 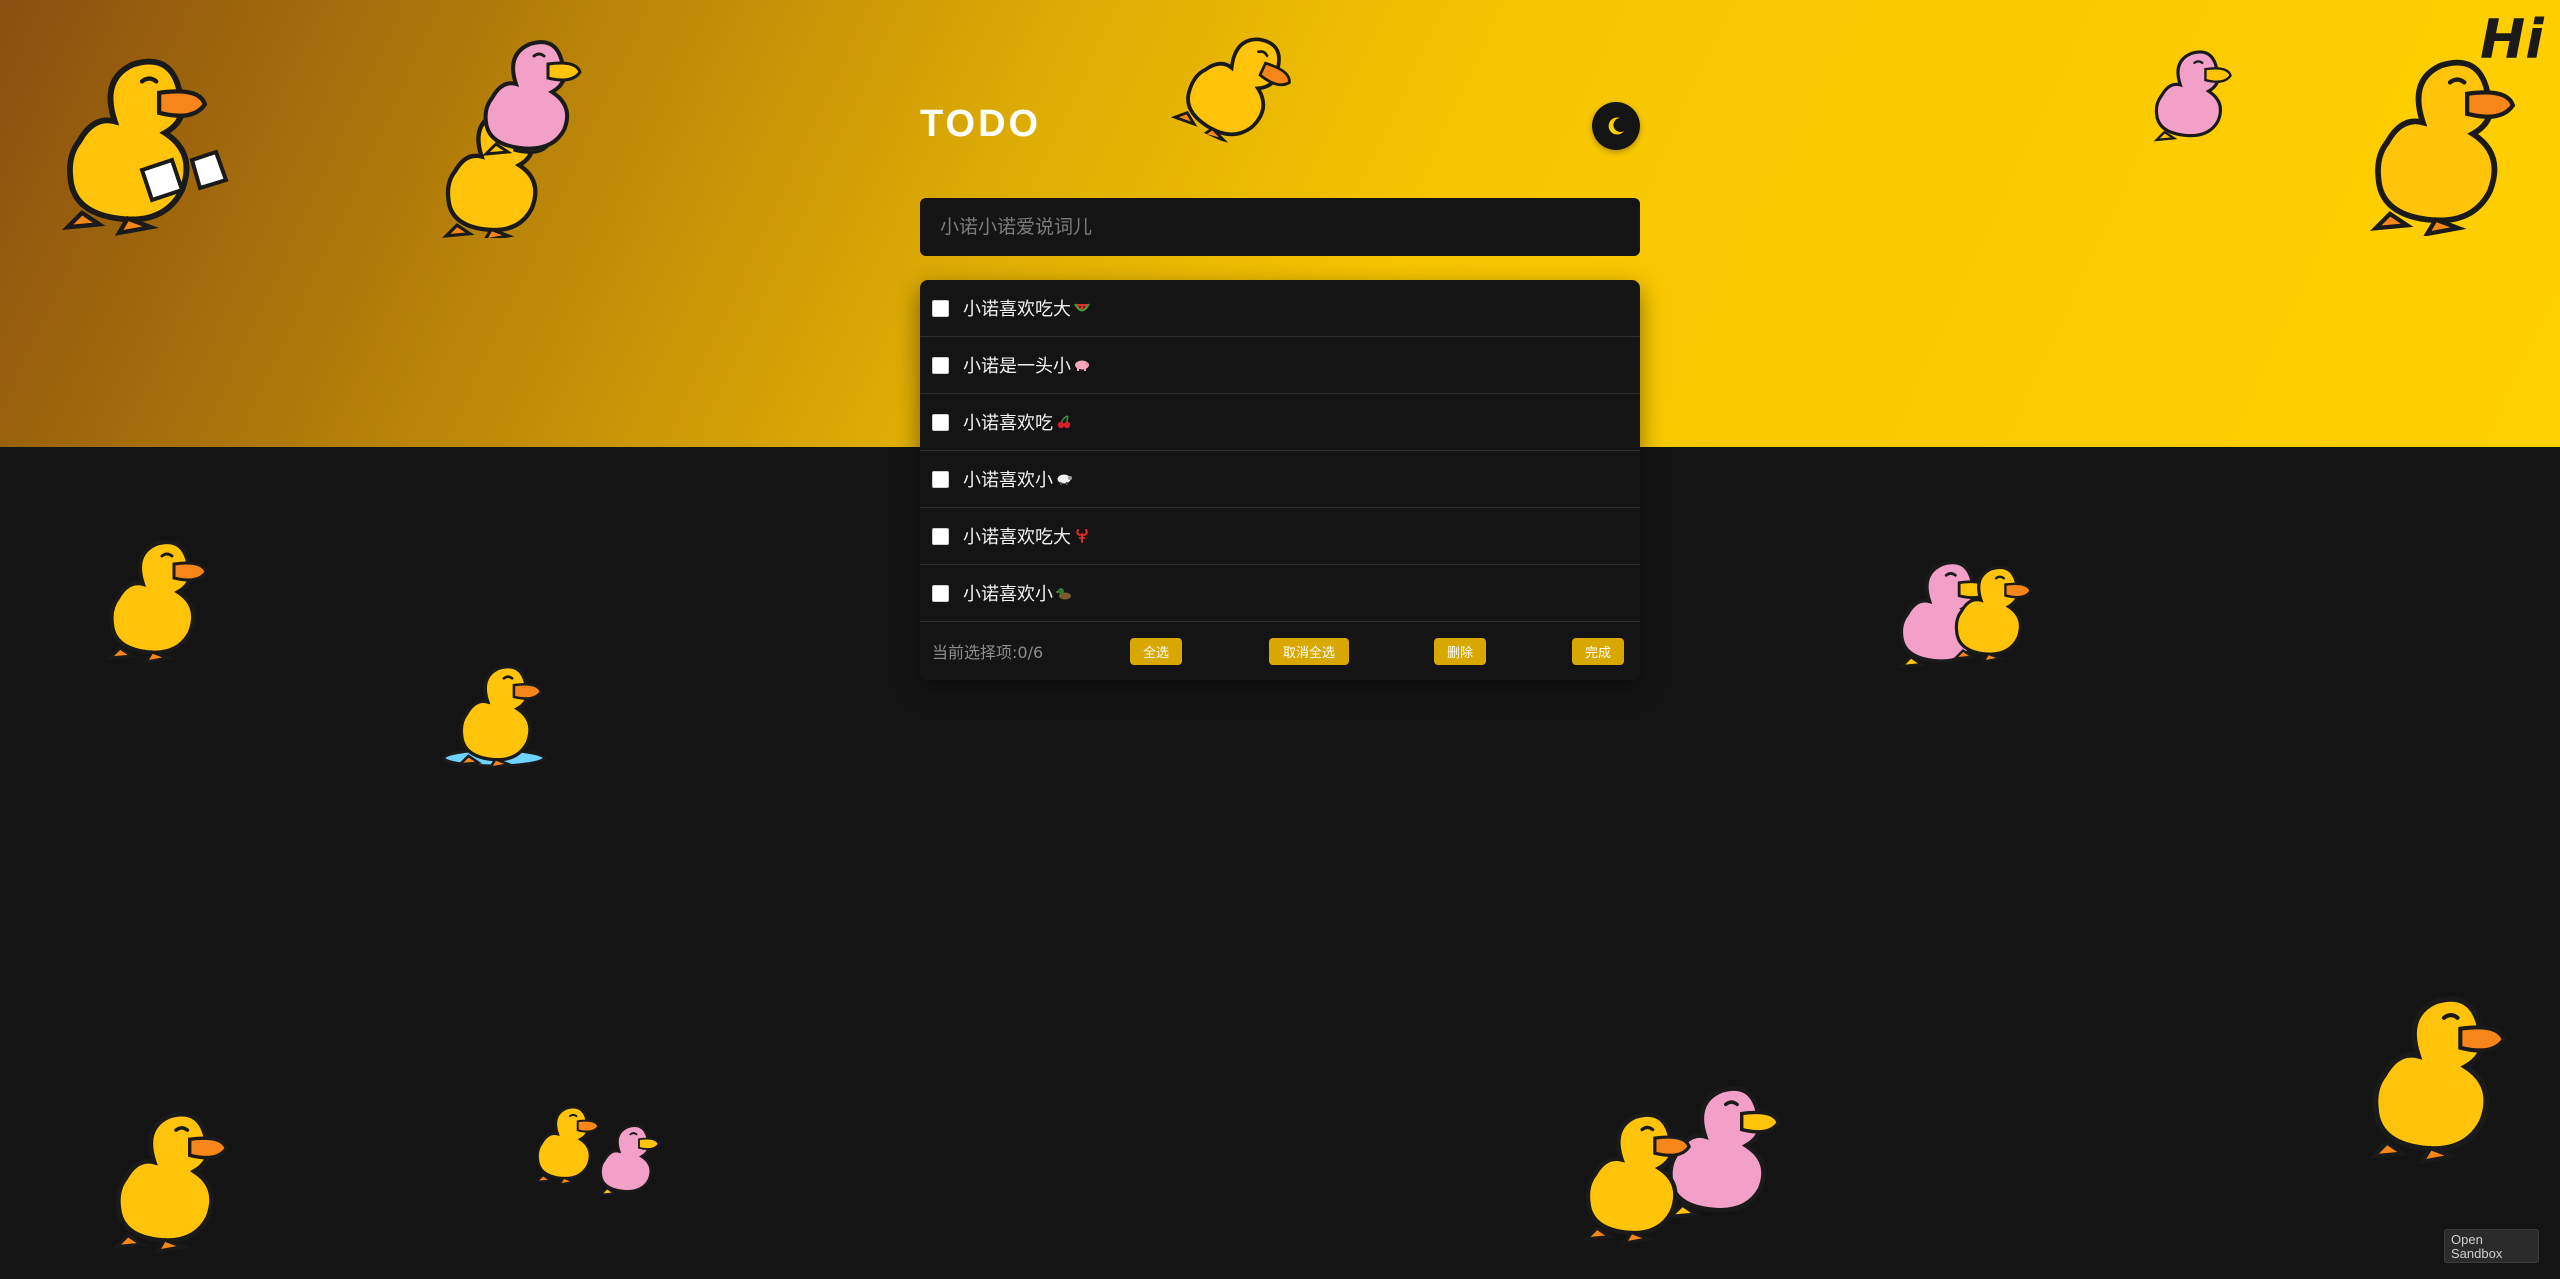 What do you see at coordinates (1280, 422) in the screenshot?
I see `list-item: 小诺喜欢吃` at bounding box center [1280, 422].